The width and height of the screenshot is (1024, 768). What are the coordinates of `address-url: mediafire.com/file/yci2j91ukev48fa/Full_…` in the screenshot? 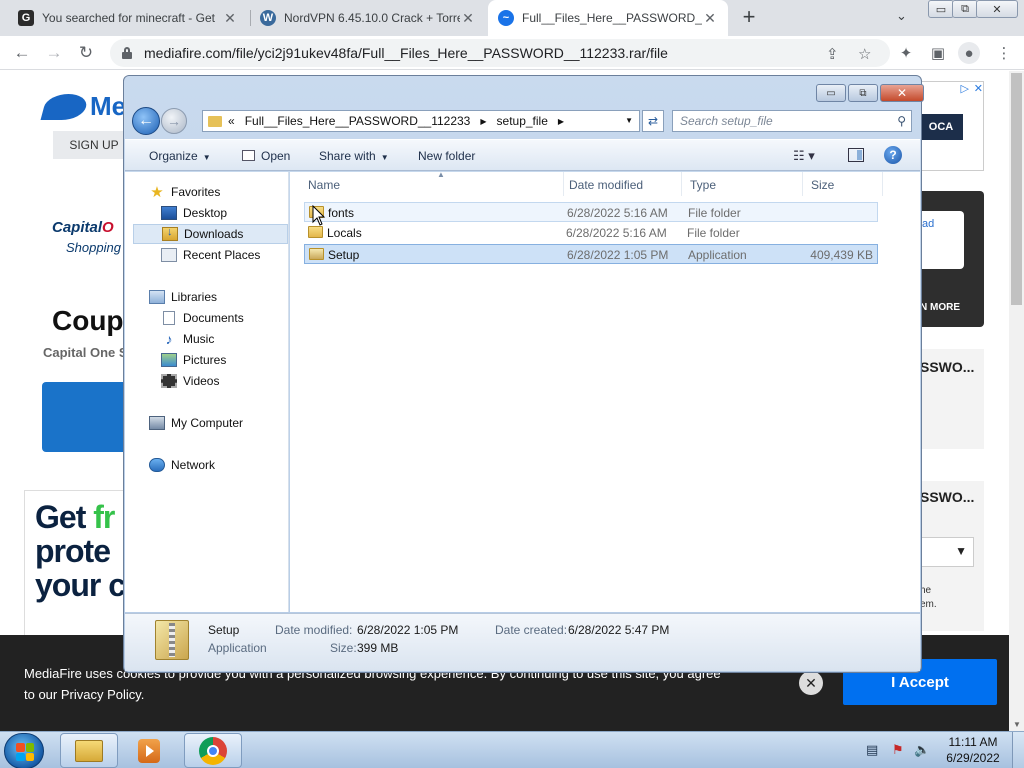 It's located at (406, 53).